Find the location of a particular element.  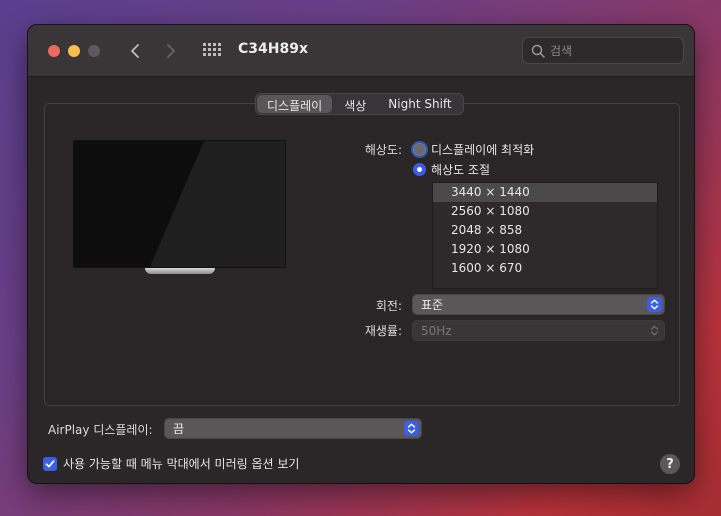

rotation-label: 회전: is located at coordinates (388, 306).